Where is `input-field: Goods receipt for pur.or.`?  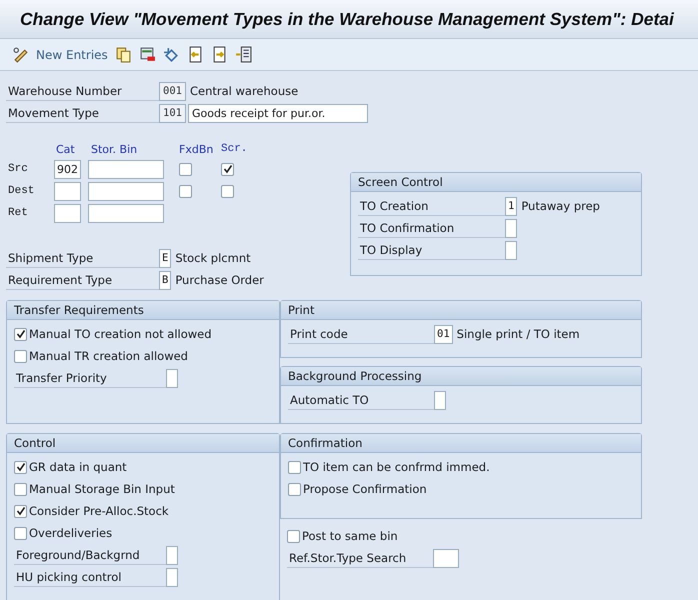 input-field: Goods receipt for pur.or. is located at coordinates (278, 113).